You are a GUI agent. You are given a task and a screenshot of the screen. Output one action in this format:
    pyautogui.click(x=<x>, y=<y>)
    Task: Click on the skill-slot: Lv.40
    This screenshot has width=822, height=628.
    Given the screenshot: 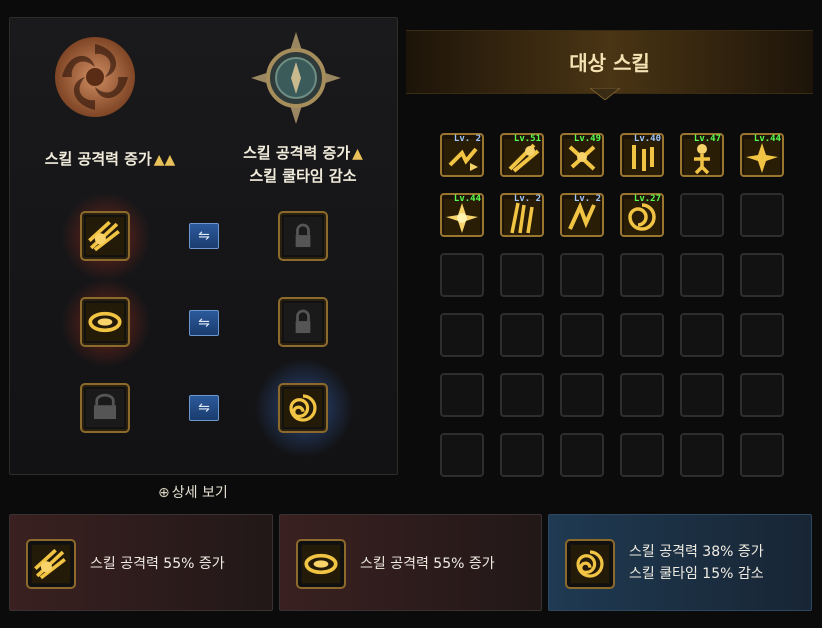 What is the action you would take?
    pyautogui.click(x=642, y=155)
    